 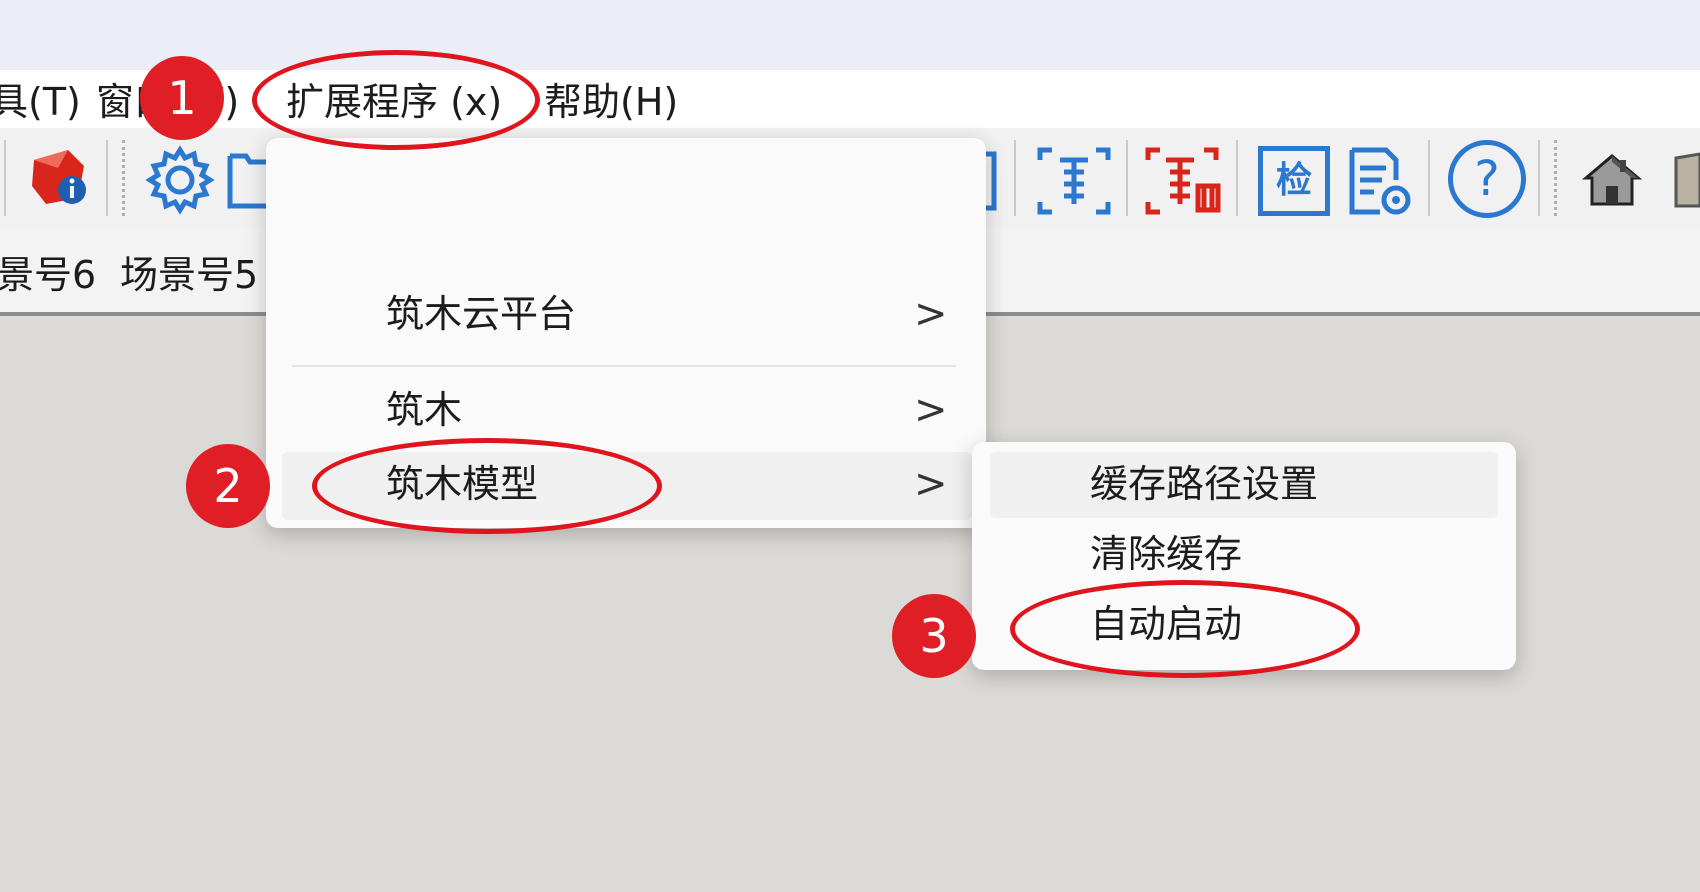 What do you see at coordinates (1487, 179) in the screenshot?
I see `help-icon: ?` at bounding box center [1487, 179].